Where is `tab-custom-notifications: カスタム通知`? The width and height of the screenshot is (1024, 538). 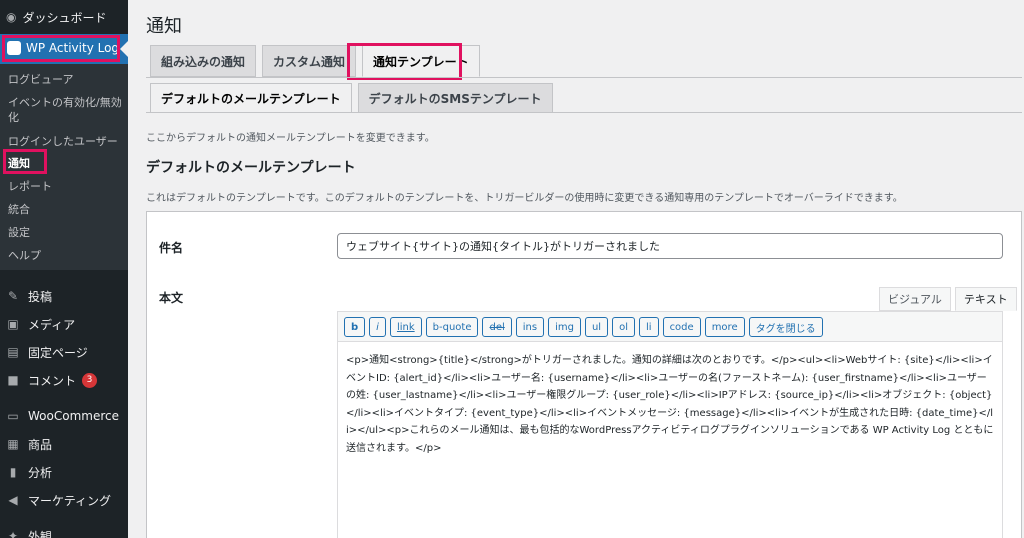
tab-custom-notifications: カスタム通知 is located at coordinates (309, 61).